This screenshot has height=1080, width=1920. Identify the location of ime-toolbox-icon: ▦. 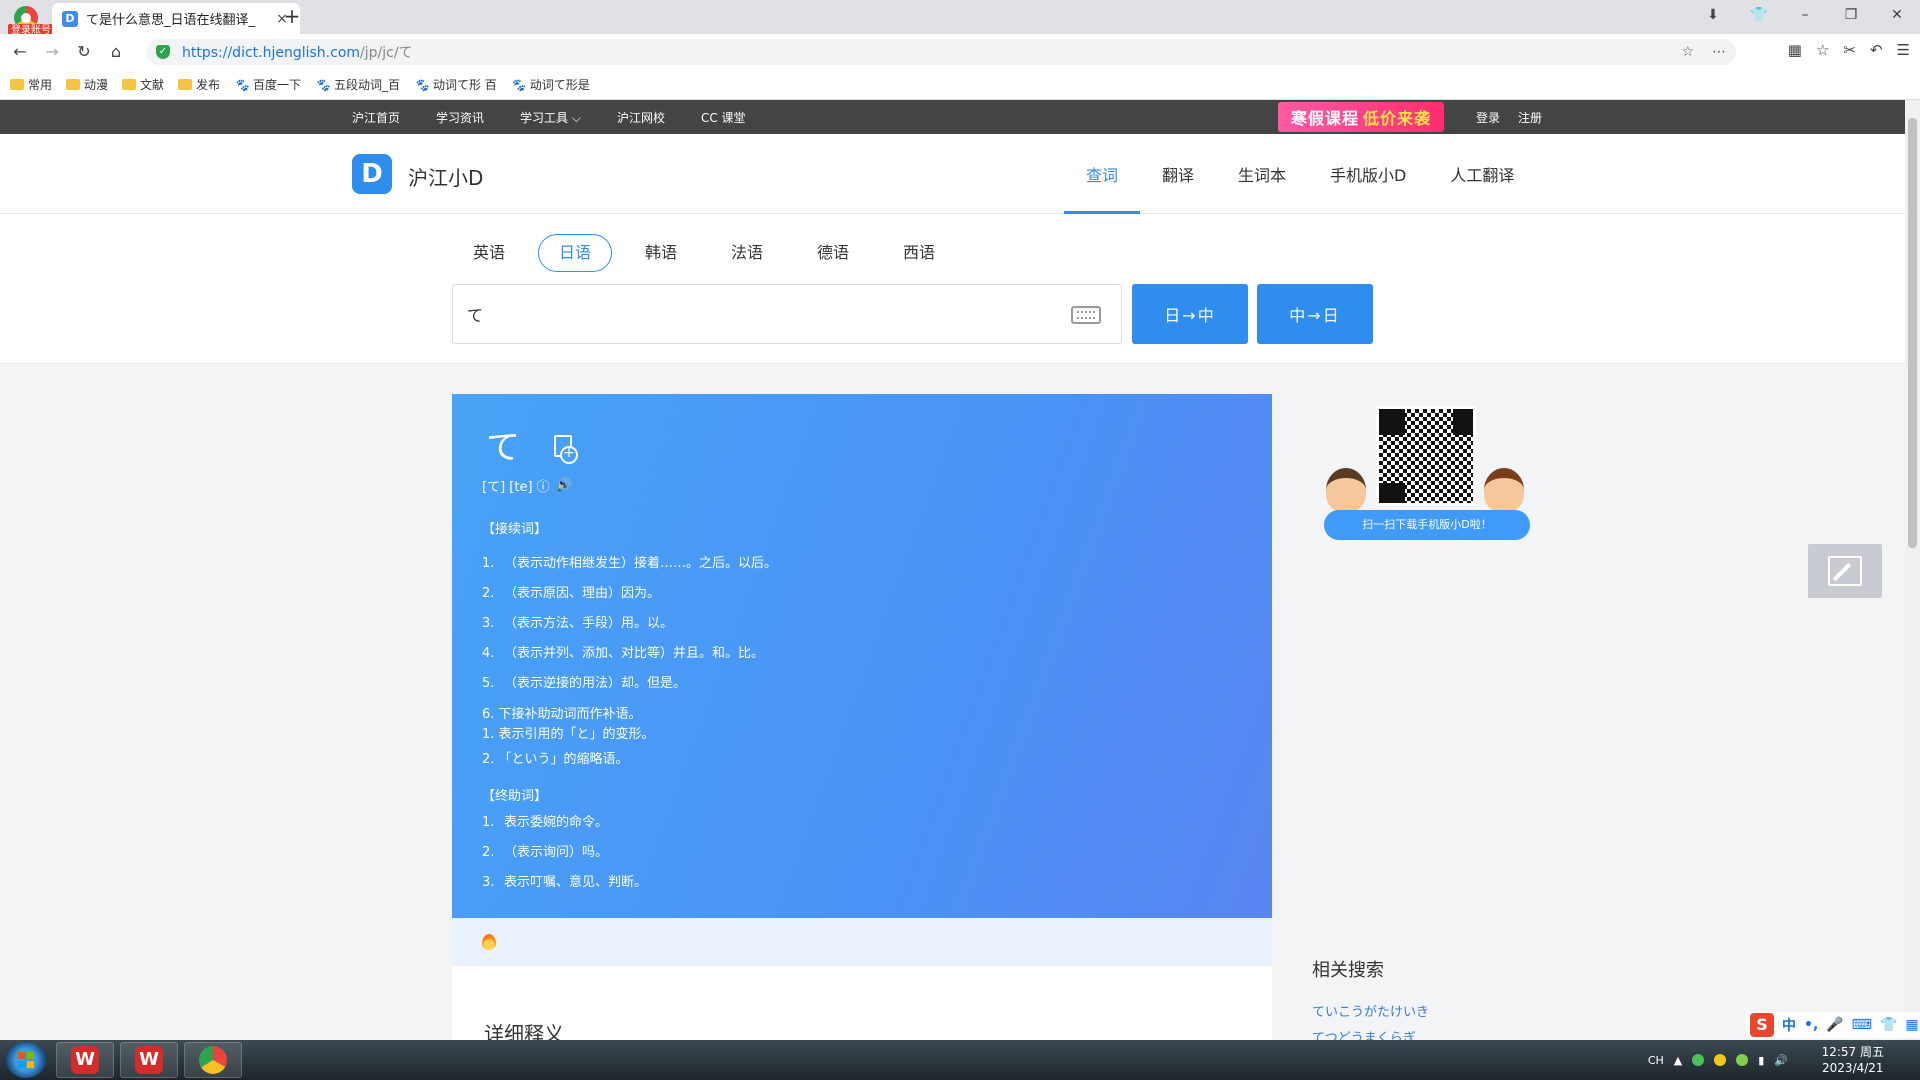
(1911, 1025).